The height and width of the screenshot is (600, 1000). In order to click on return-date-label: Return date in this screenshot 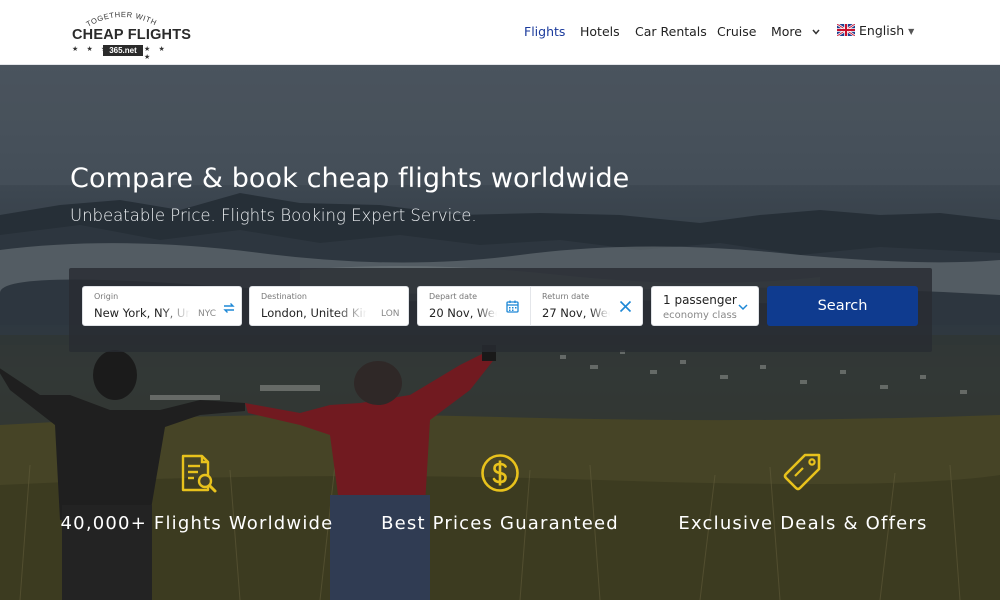, I will do `click(566, 296)`.